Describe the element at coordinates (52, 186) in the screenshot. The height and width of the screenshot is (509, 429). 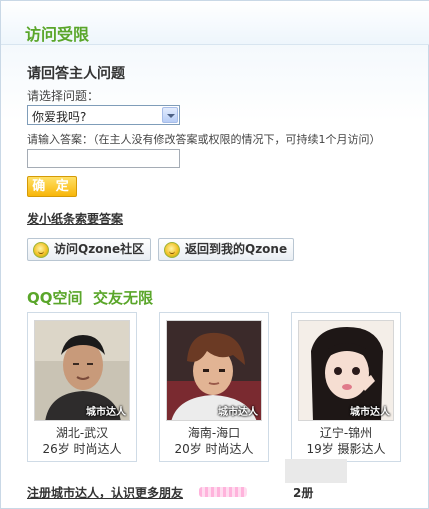
I see `confirm-button: 确 定` at that location.